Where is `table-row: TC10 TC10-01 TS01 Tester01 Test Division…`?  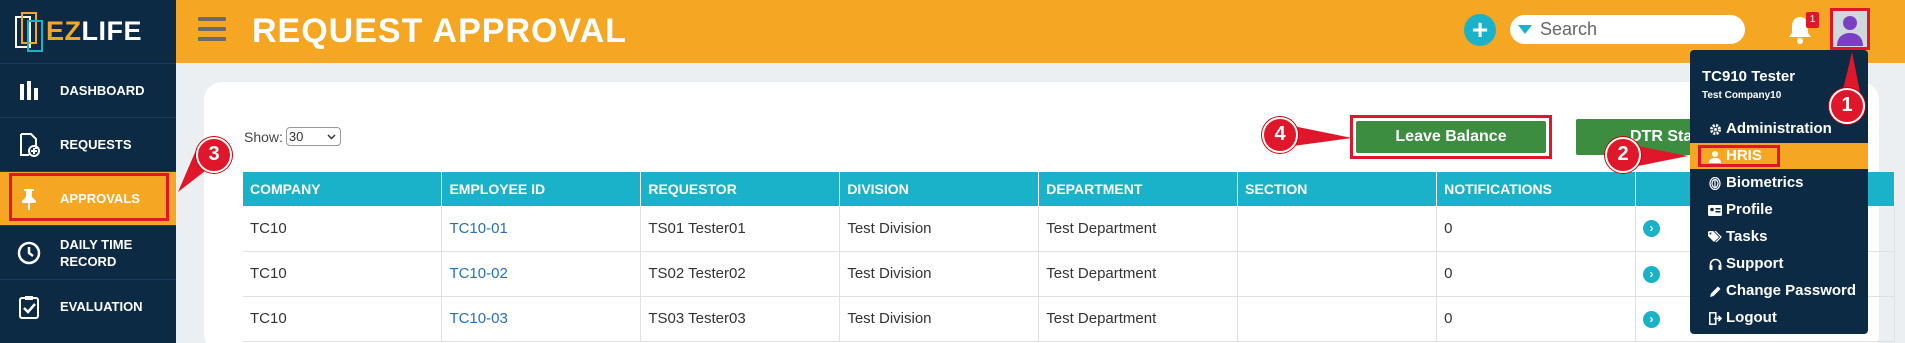
table-row: TC10 TC10-01 TS01 Tester01 Test Division… is located at coordinates (1069, 229).